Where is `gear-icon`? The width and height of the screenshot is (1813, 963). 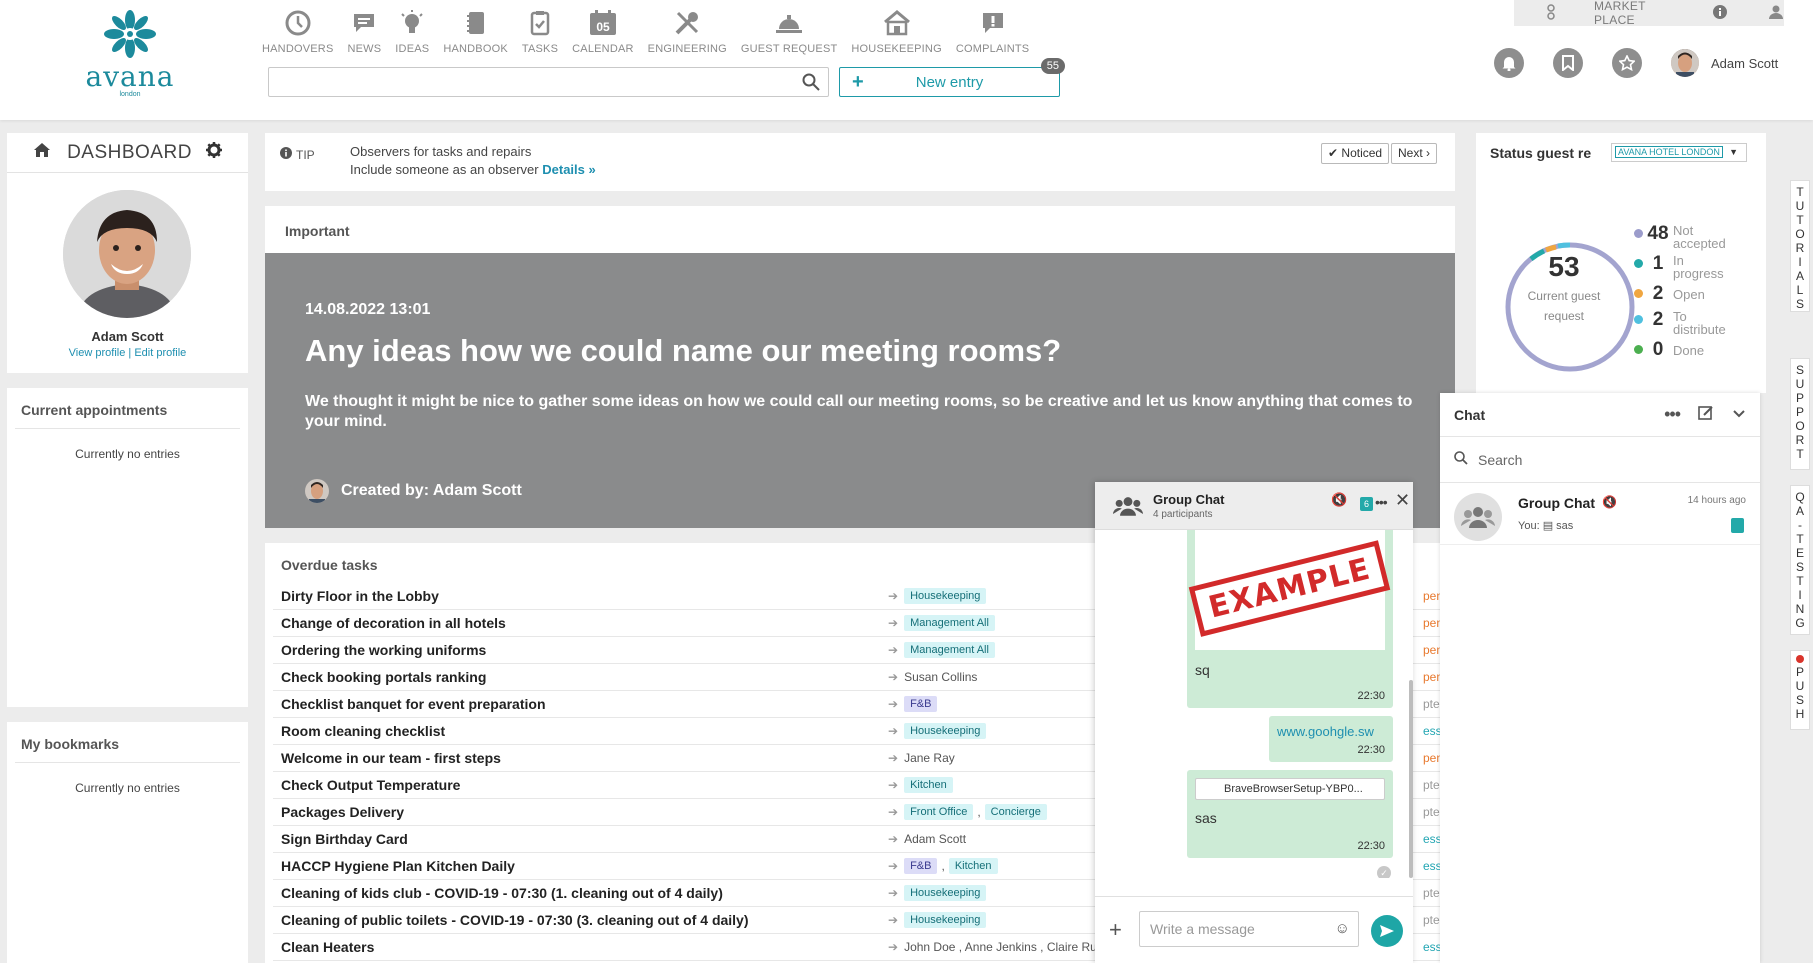
gear-icon is located at coordinates (213, 152).